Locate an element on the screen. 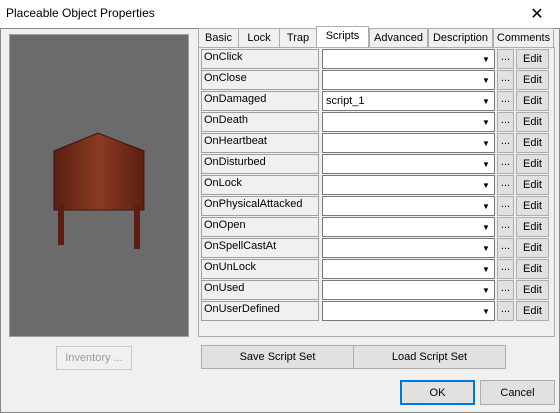  event-label: OnClose is located at coordinates (260, 80).